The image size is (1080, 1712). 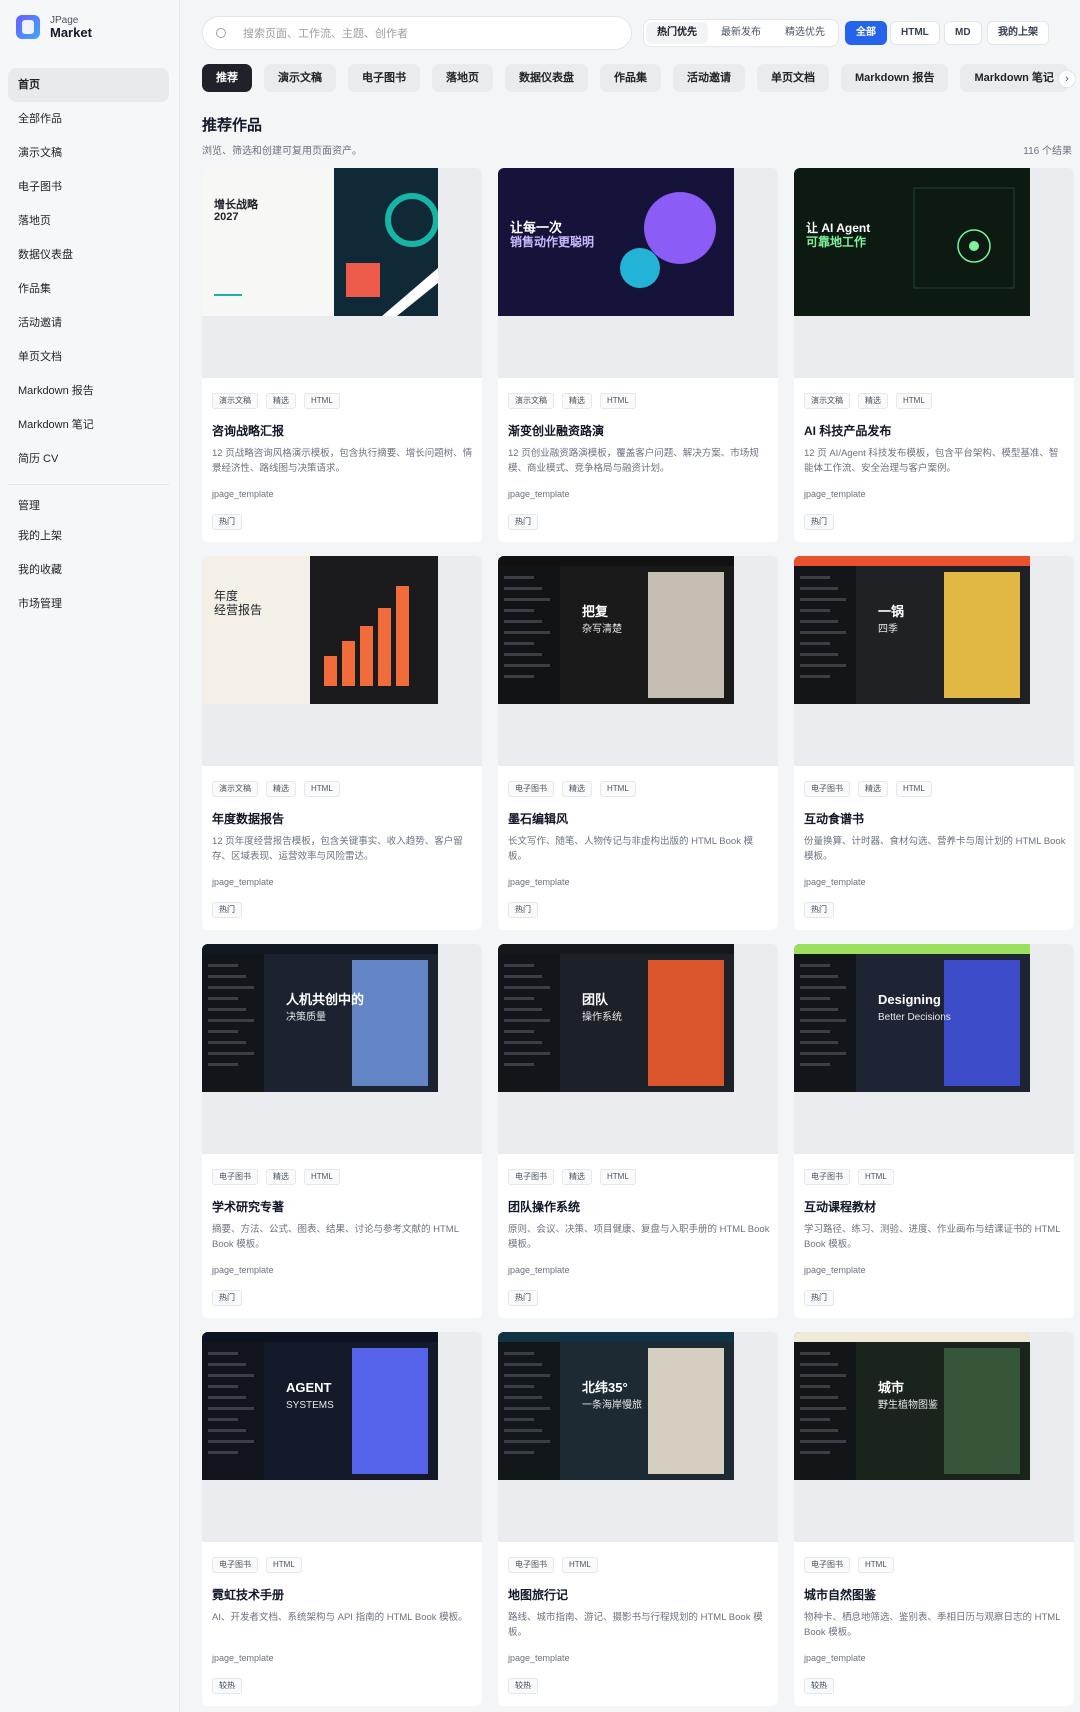 What do you see at coordinates (462, 78) in the screenshot?
I see `chip-landing-pages: 落地页` at bounding box center [462, 78].